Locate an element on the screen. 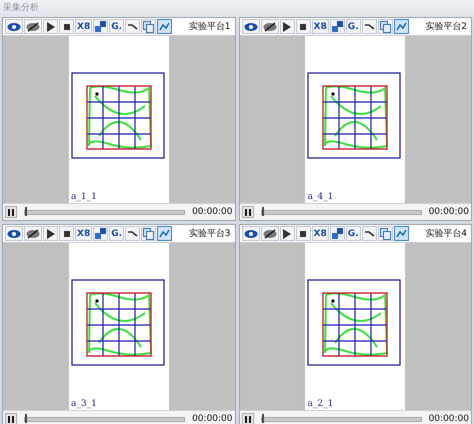 The image size is (474, 424). video-label: a_1_1 is located at coordinates (84, 197).